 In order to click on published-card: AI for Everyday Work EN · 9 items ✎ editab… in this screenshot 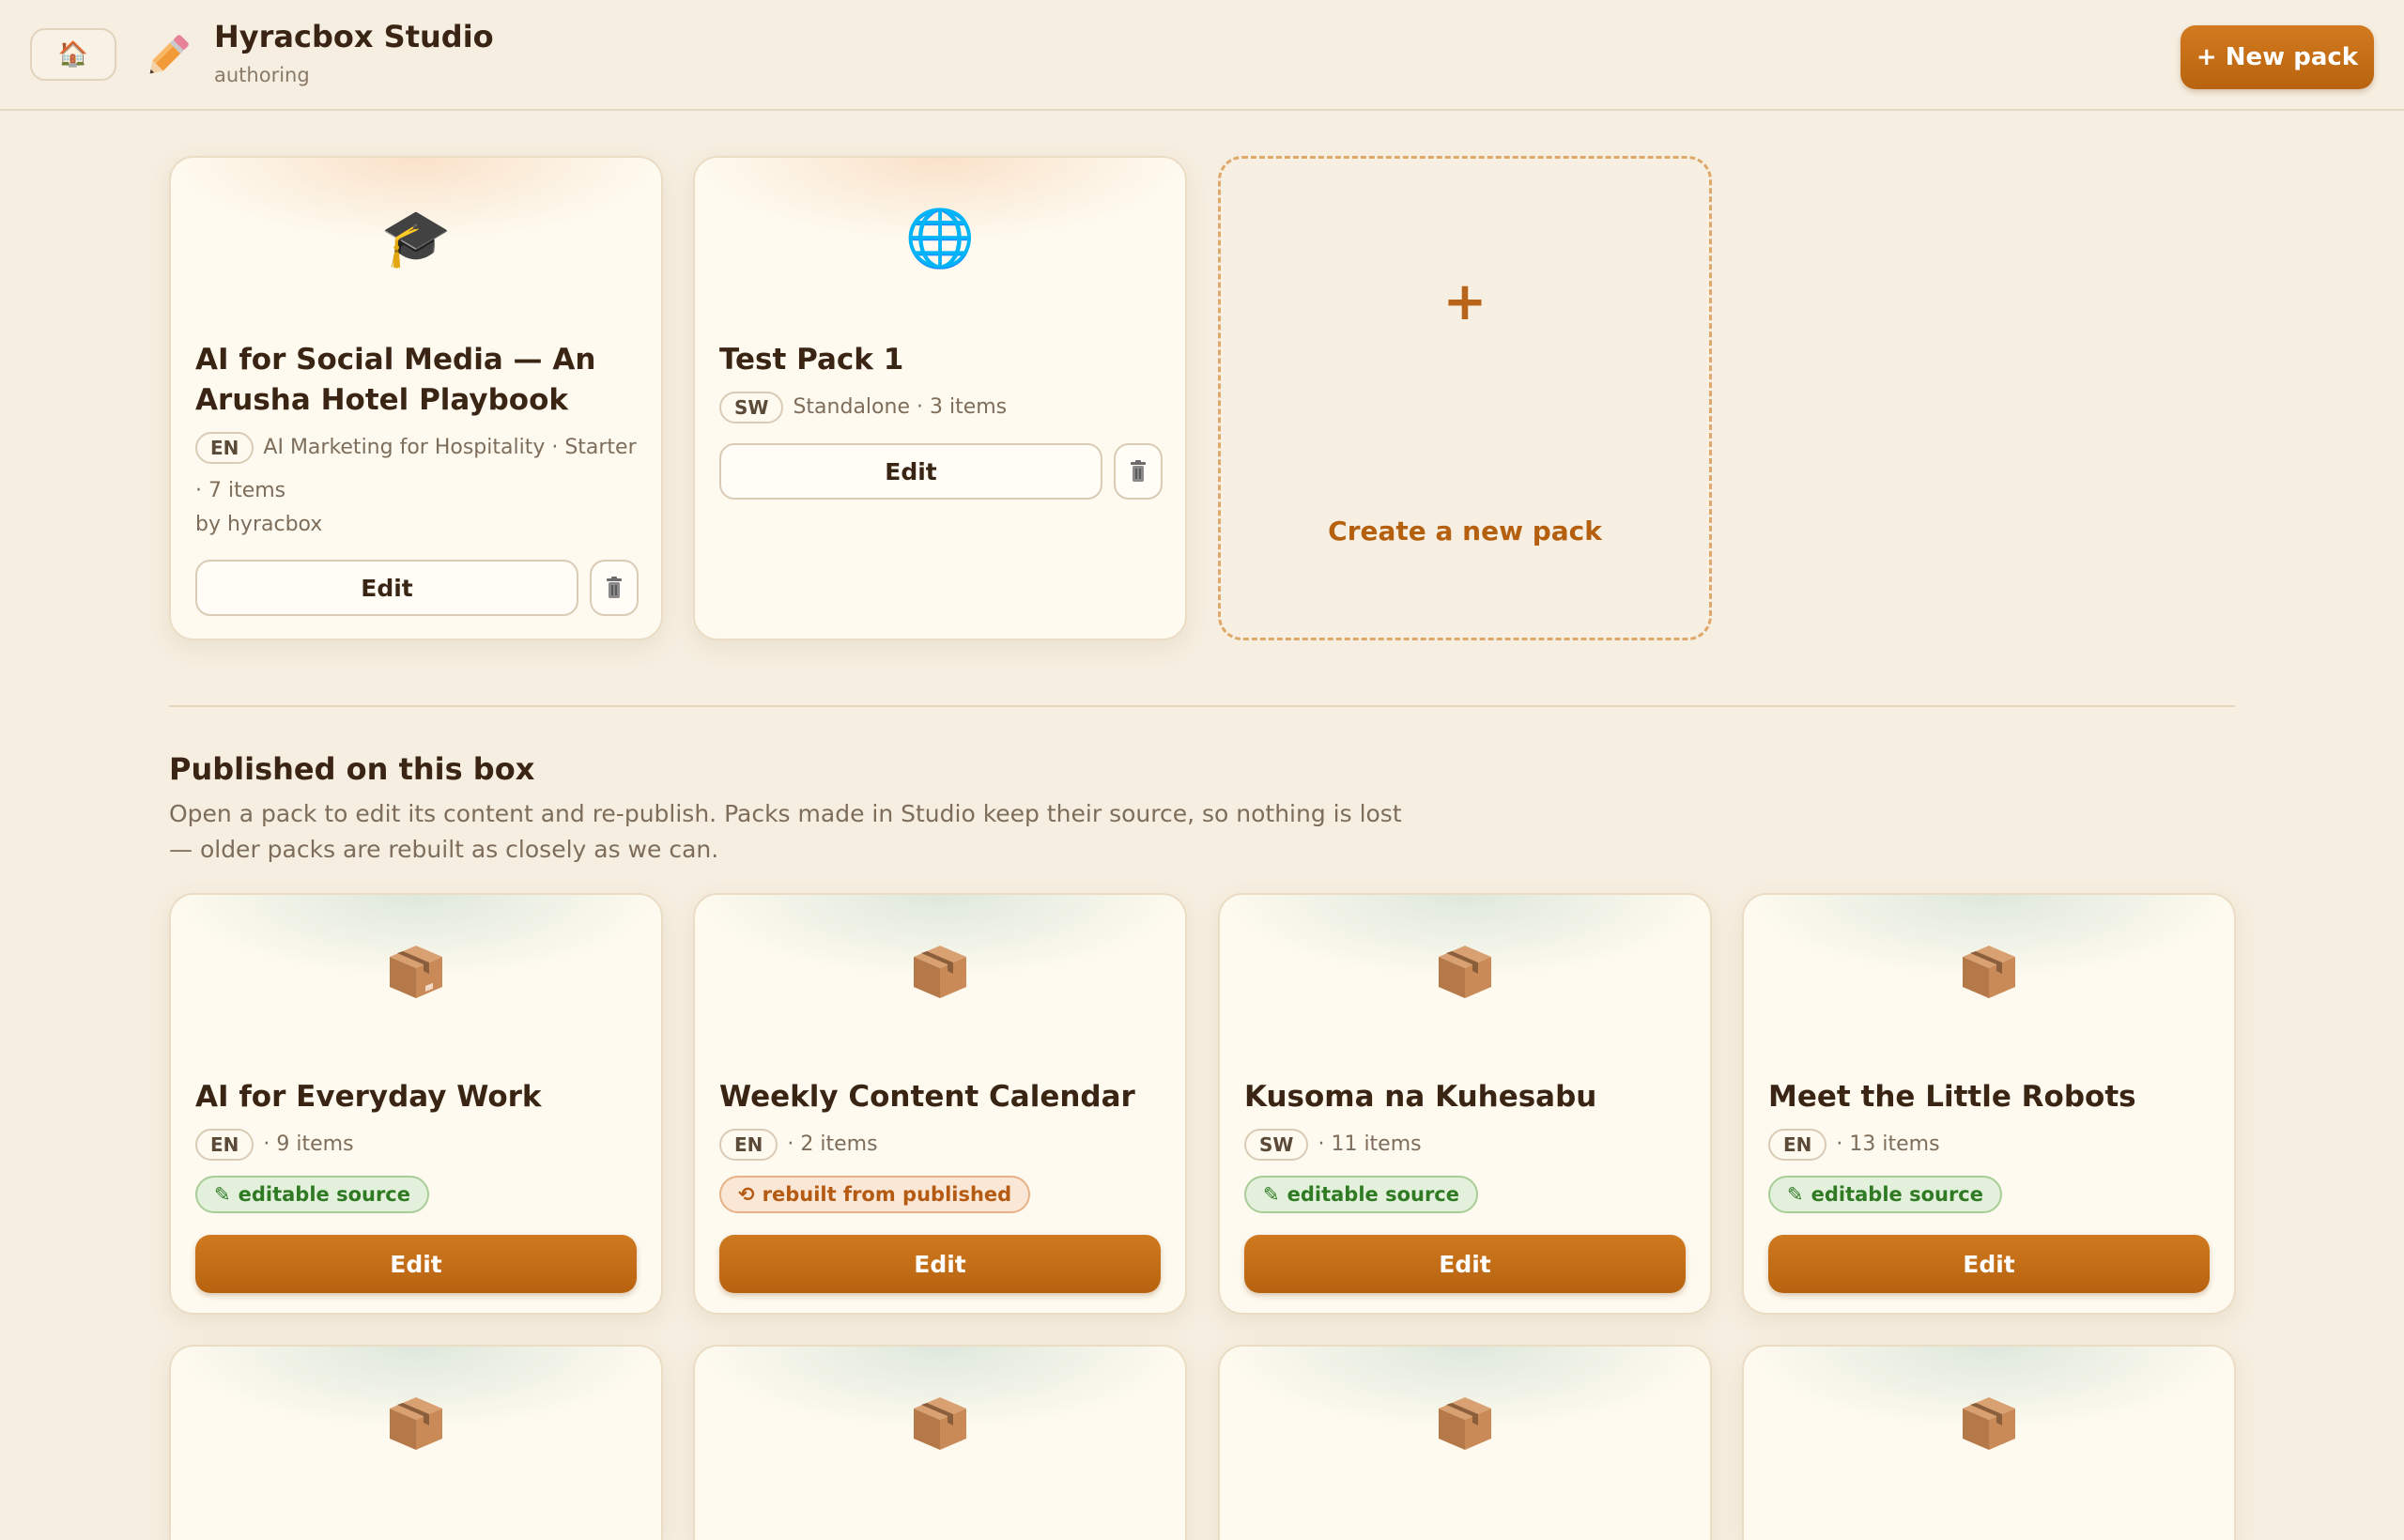, I will do `click(416, 1104)`.